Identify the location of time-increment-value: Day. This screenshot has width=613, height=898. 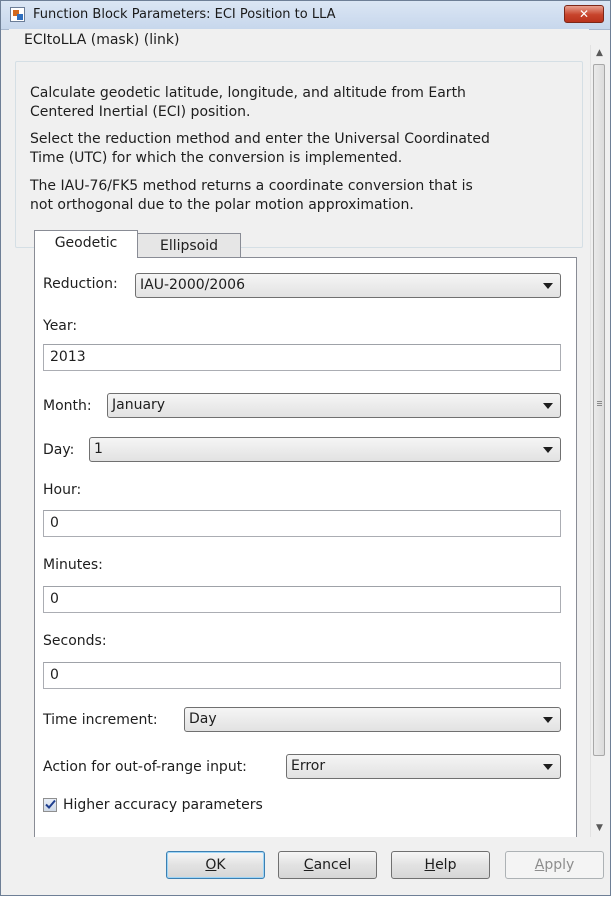
(203, 719).